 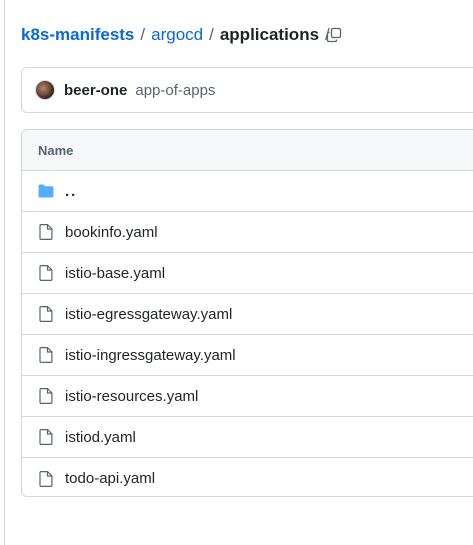 What do you see at coordinates (247, 232) in the screenshot?
I see `file-row: bookinfo.yaml` at bounding box center [247, 232].